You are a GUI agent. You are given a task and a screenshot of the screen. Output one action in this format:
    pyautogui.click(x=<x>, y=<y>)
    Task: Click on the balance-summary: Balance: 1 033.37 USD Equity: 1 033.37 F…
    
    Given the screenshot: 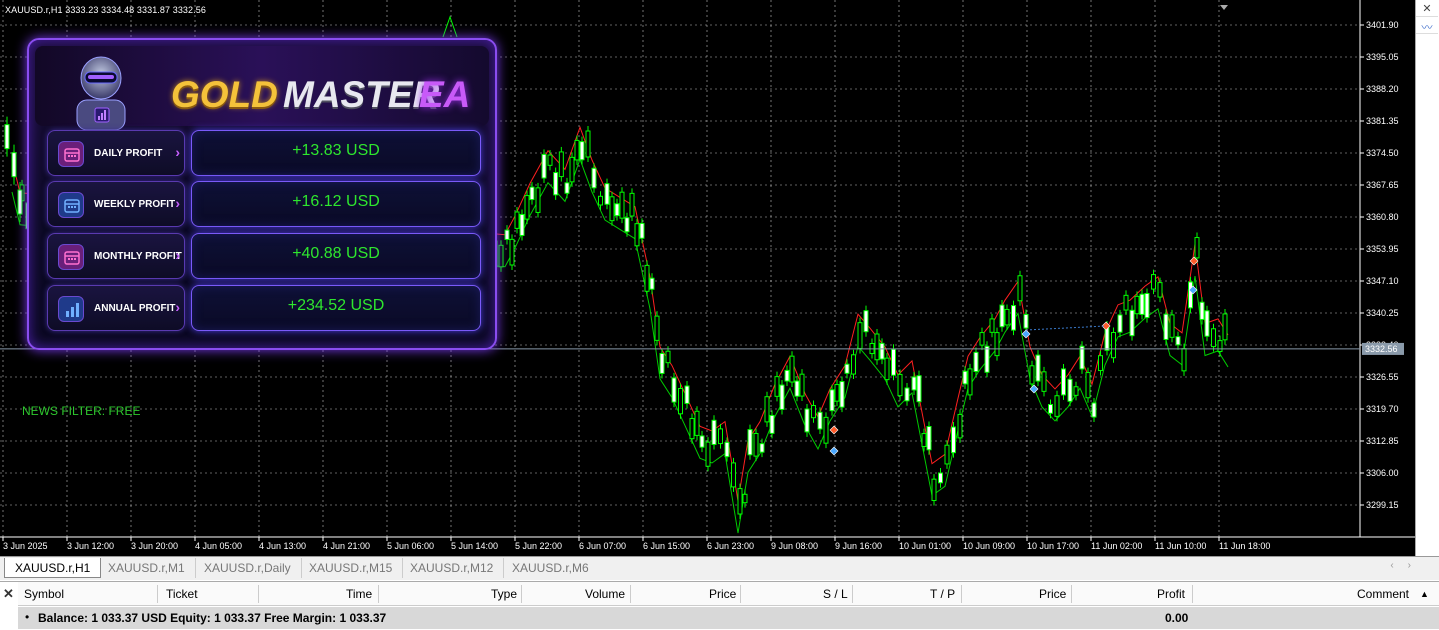 What is the action you would take?
    pyautogui.click(x=212, y=618)
    